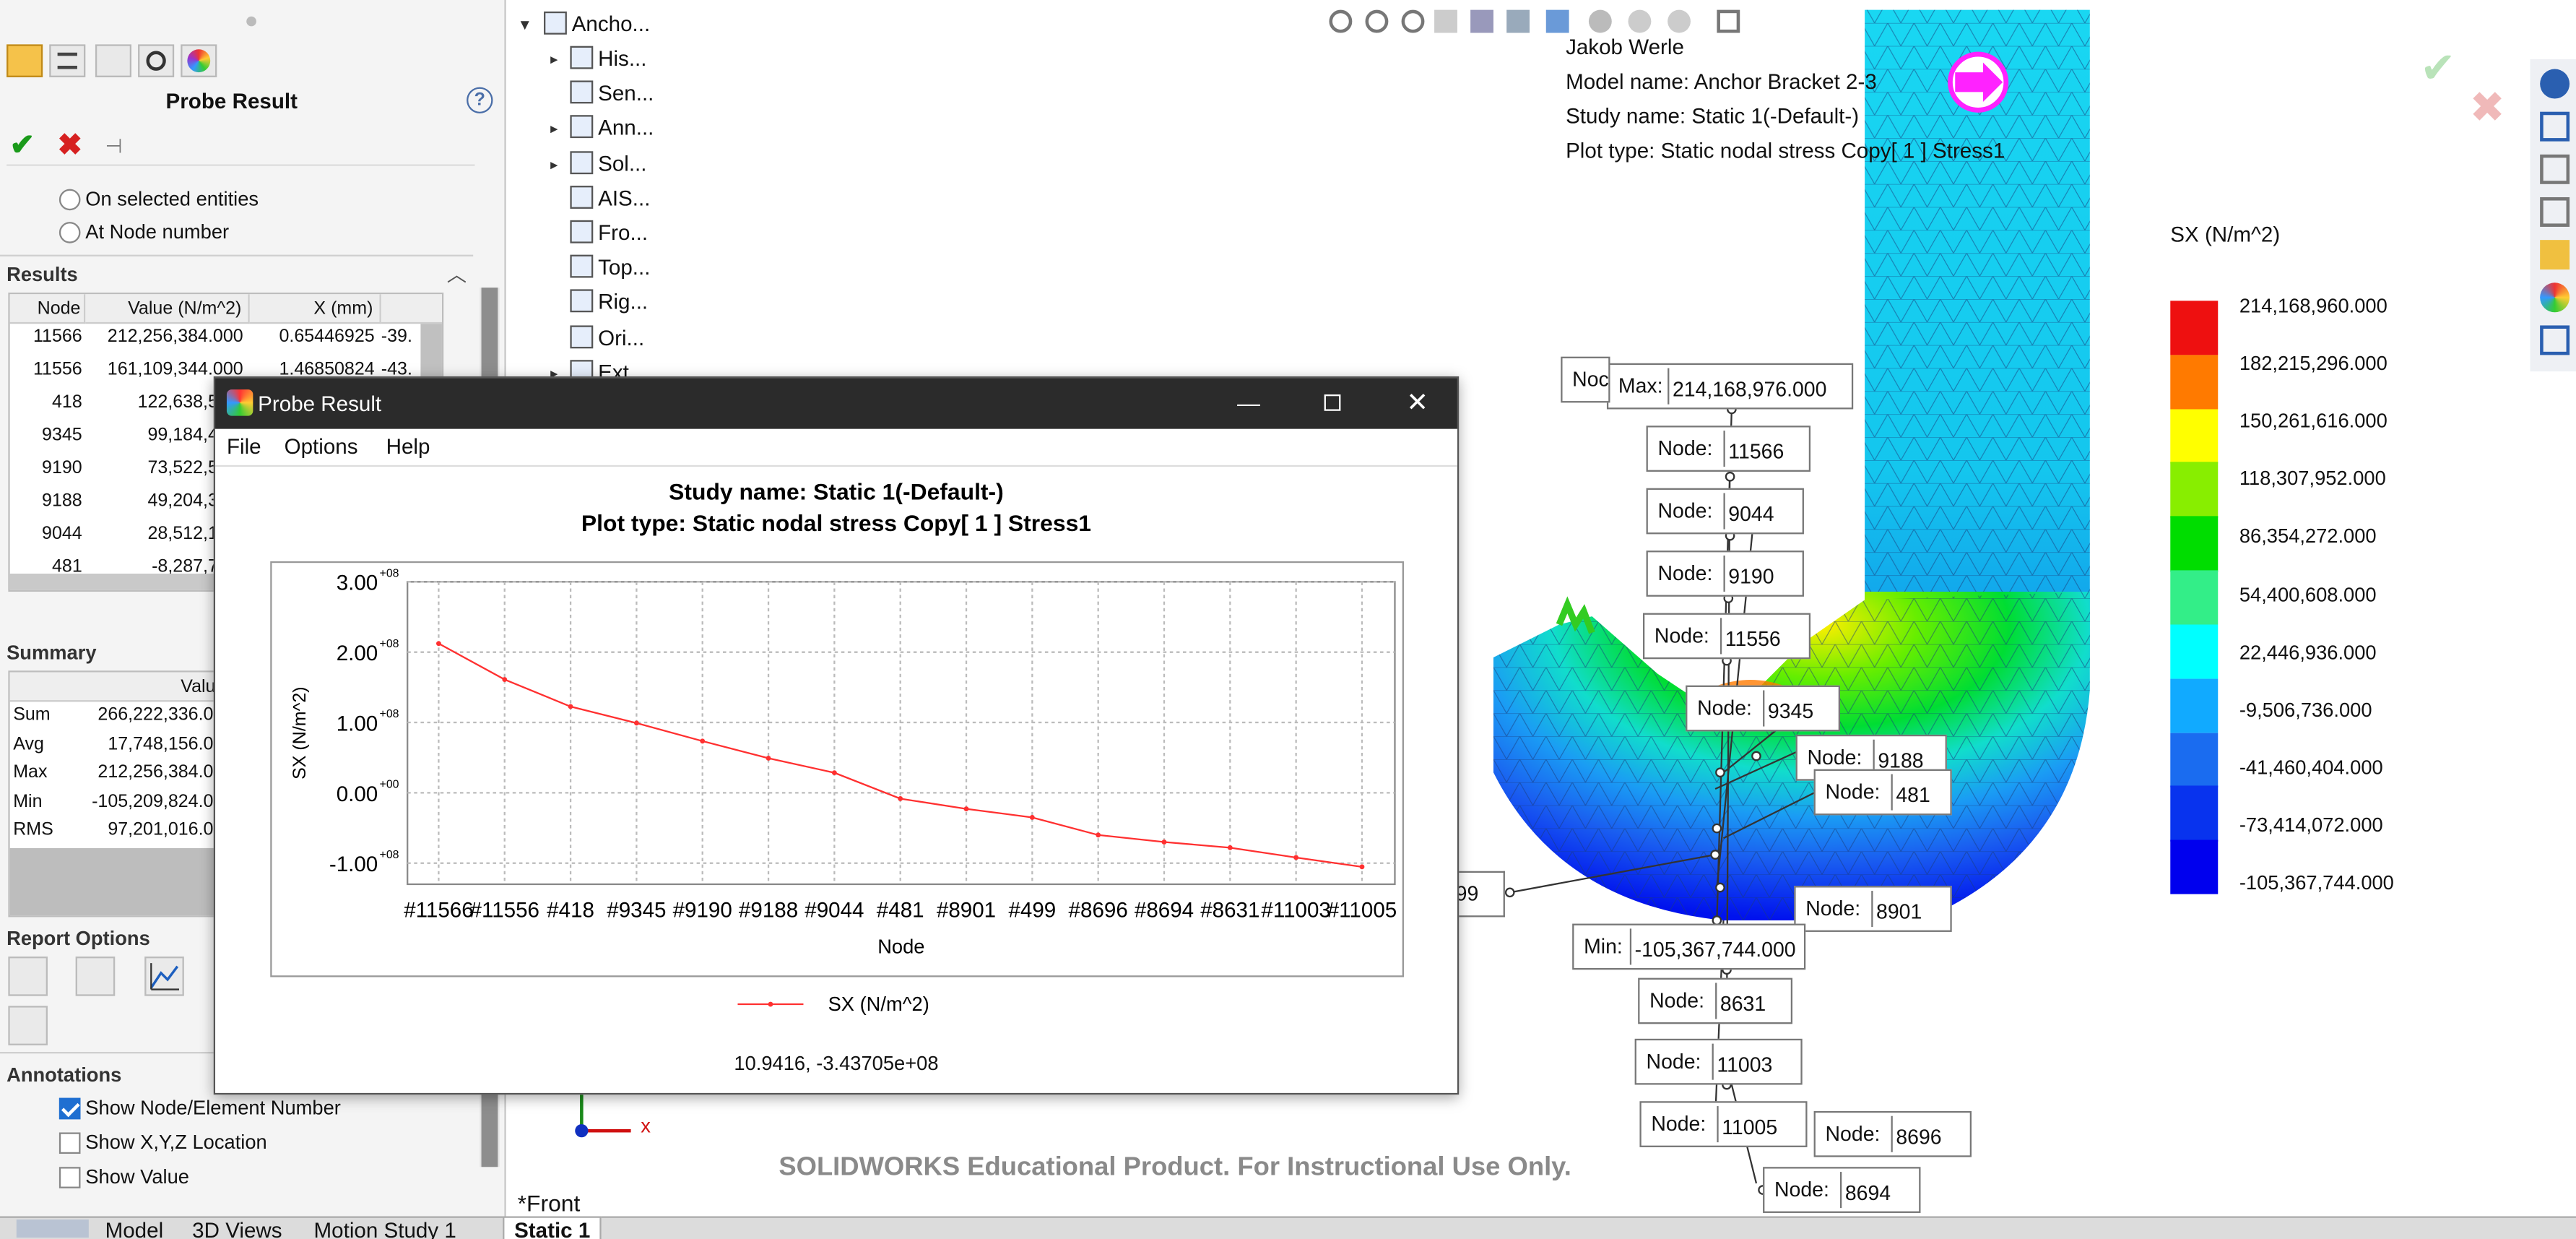  Describe the element at coordinates (69, 233) in the screenshot. I see `at-node-number-radio` at that location.